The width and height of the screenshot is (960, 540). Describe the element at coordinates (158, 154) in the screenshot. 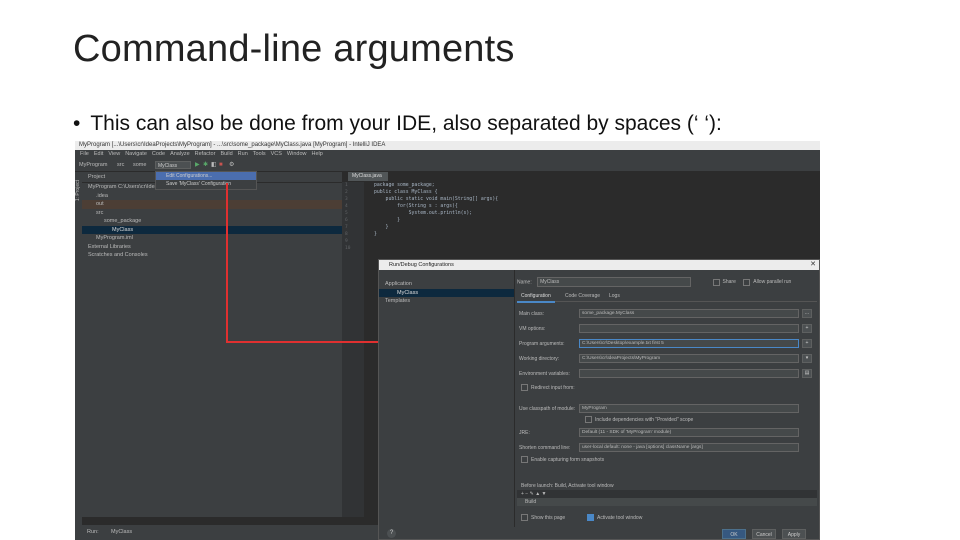

I see `menu-code: Code` at that location.